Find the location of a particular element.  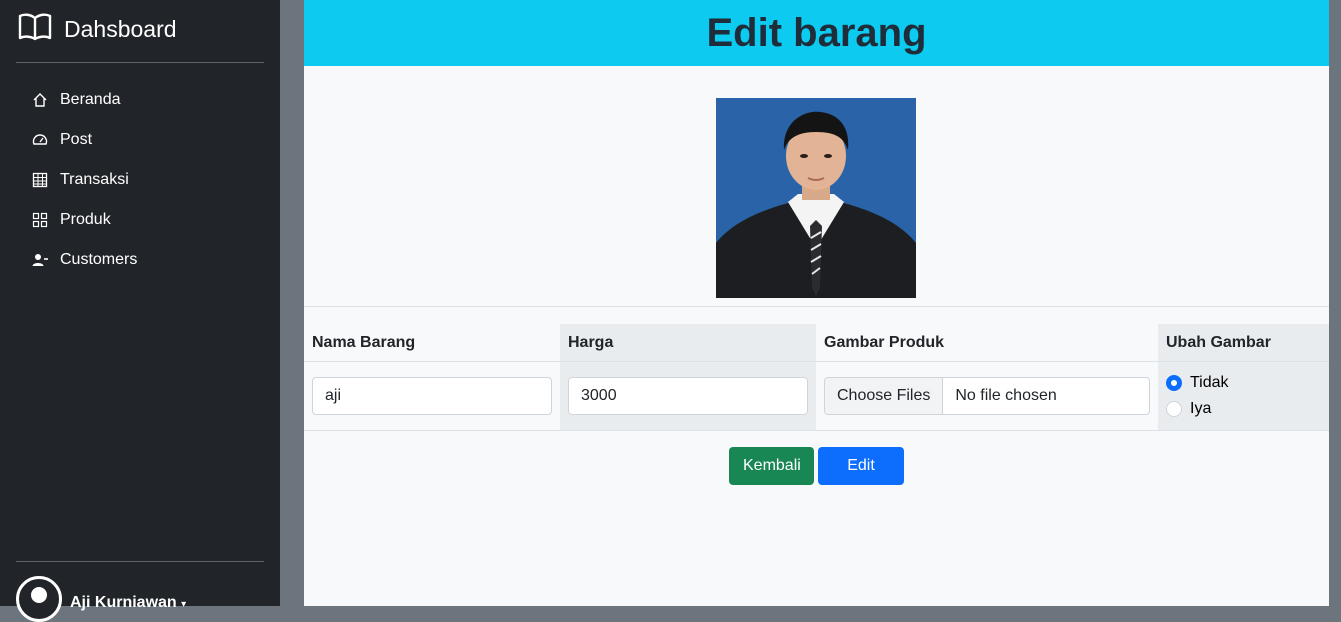

person-icon is located at coordinates (40, 260).